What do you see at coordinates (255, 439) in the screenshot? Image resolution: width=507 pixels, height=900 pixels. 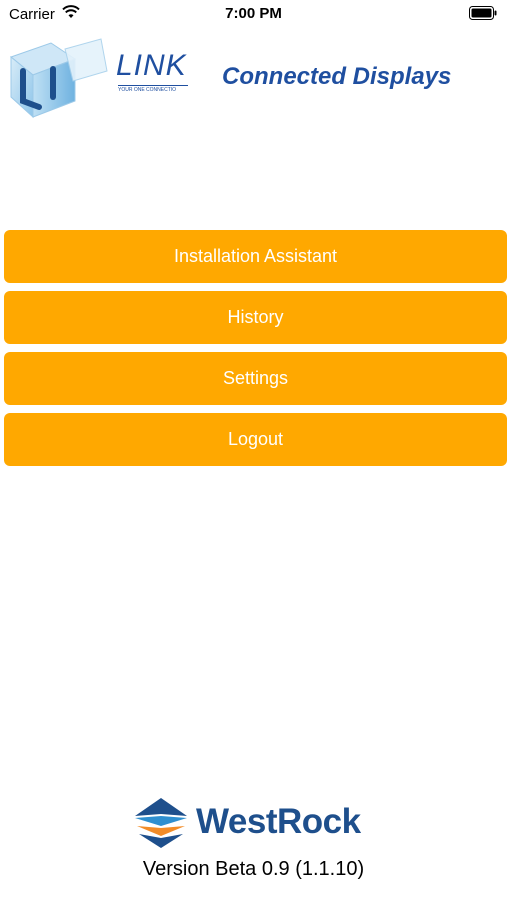 I see `logout-button: Logout` at bounding box center [255, 439].